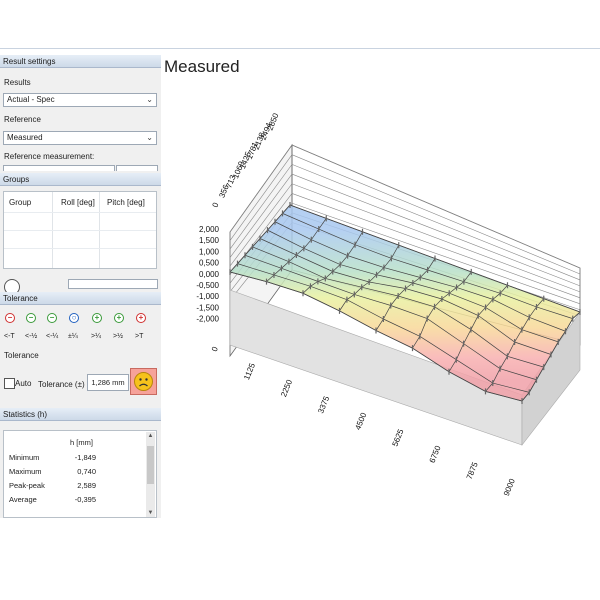 The width and height of the screenshot is (600, 600). What do you see at coordinates (259, 141) in the screenshot?
I see `y-tick-label: 2138` at bounding box center [259, 141].